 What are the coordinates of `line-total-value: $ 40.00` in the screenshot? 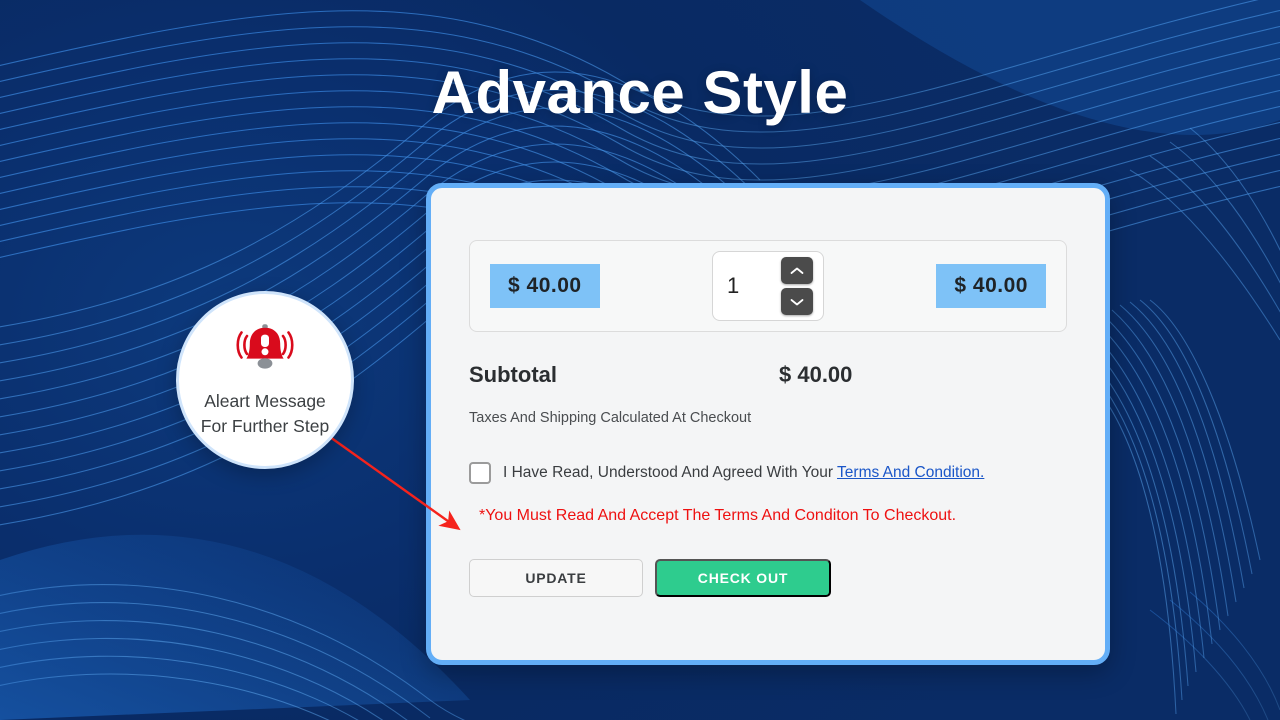 It's located at (991, 286).